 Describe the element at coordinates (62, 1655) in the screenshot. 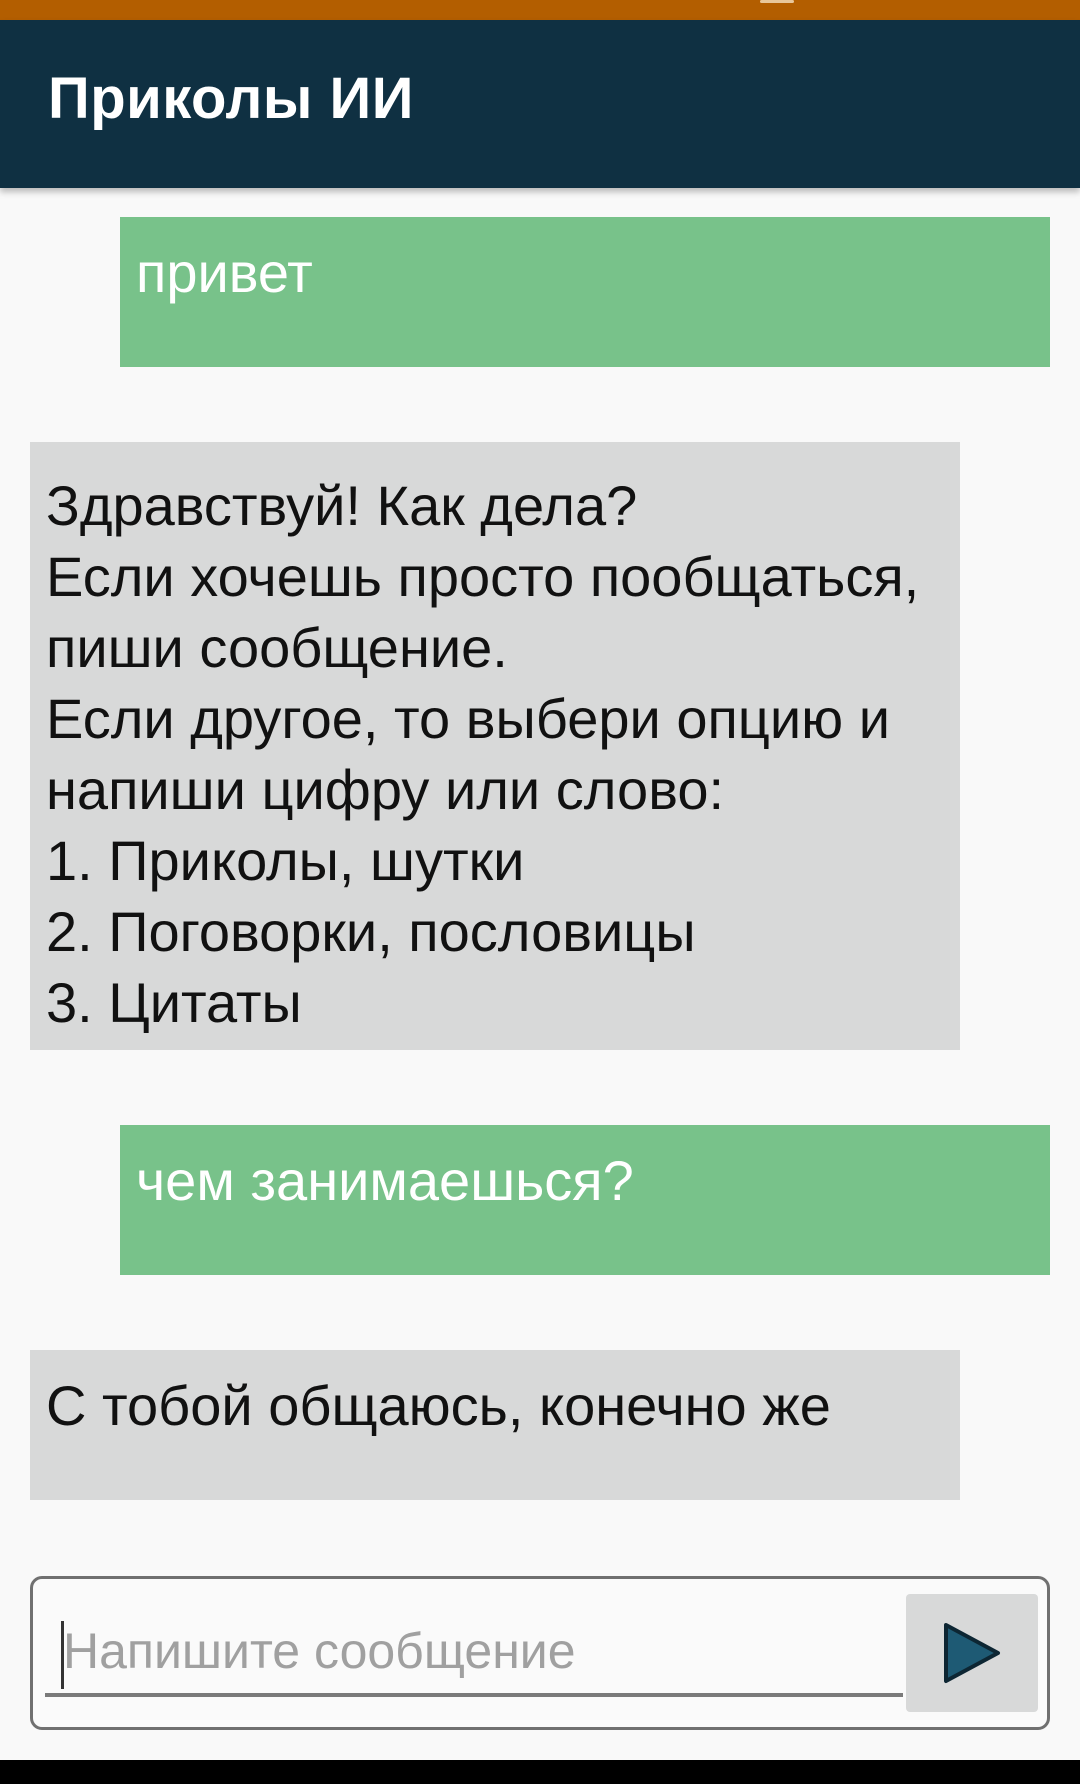

I see `text-cursor` at that location.